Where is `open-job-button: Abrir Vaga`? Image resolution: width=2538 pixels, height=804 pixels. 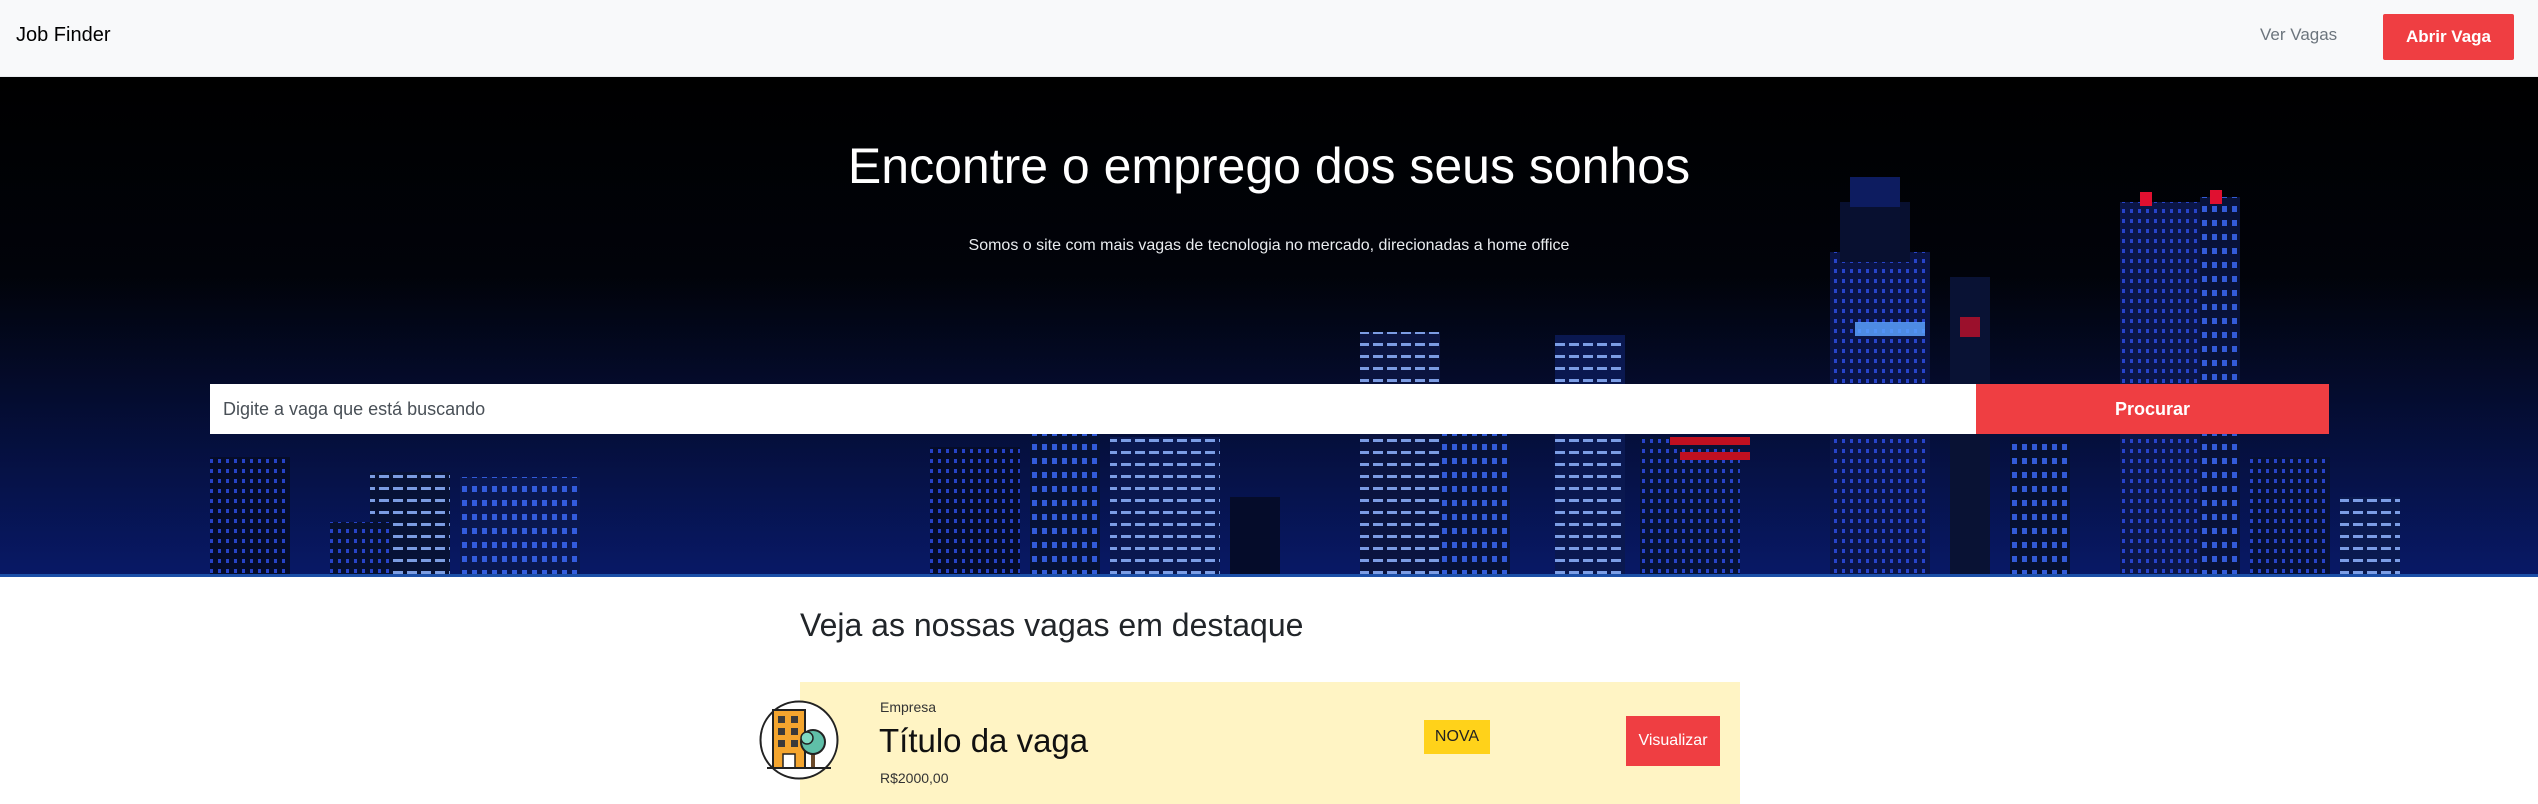
open-job-button: Abrir Vaga is located at coordinates (2448, 37).